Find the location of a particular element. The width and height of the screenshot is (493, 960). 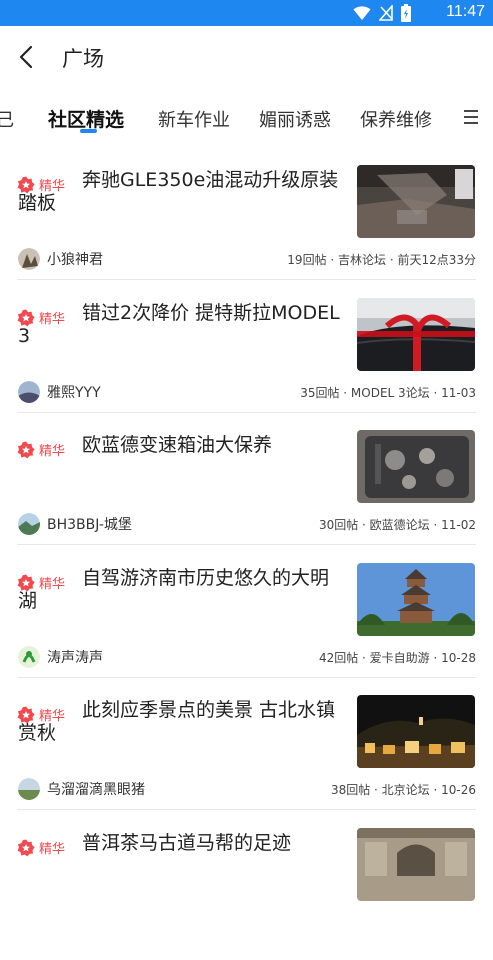

status-icons is located at coordinates (382, 13).